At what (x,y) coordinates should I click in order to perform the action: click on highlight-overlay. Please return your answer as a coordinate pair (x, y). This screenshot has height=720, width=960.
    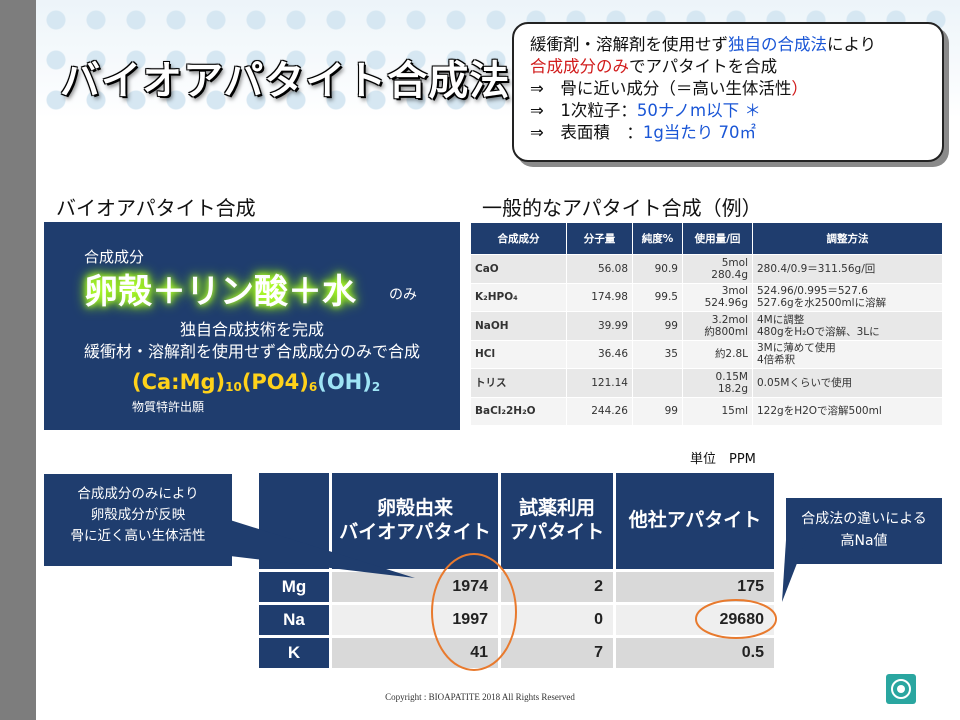
    Looking at the image, I should click on (604, 612).